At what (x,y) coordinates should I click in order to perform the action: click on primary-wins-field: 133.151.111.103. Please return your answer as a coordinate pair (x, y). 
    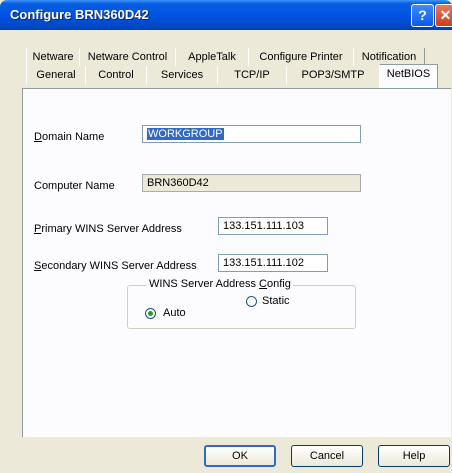
    Looking at the image, I should click on (273, 226).